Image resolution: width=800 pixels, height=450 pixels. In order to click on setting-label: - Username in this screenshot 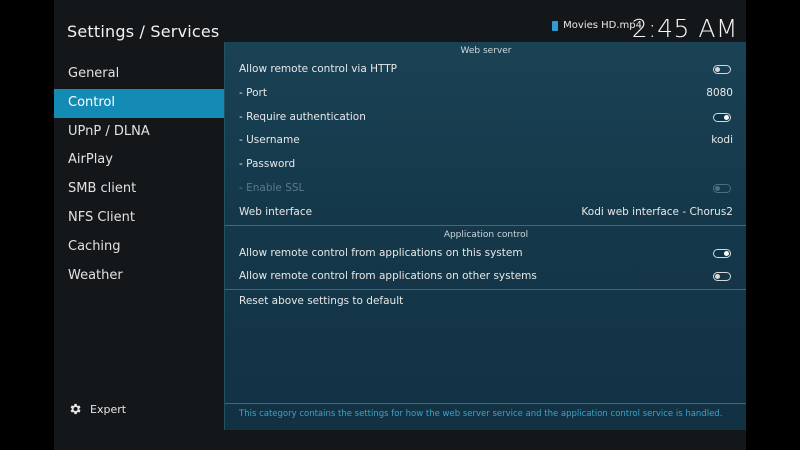, I will do `click(269, 140)`.